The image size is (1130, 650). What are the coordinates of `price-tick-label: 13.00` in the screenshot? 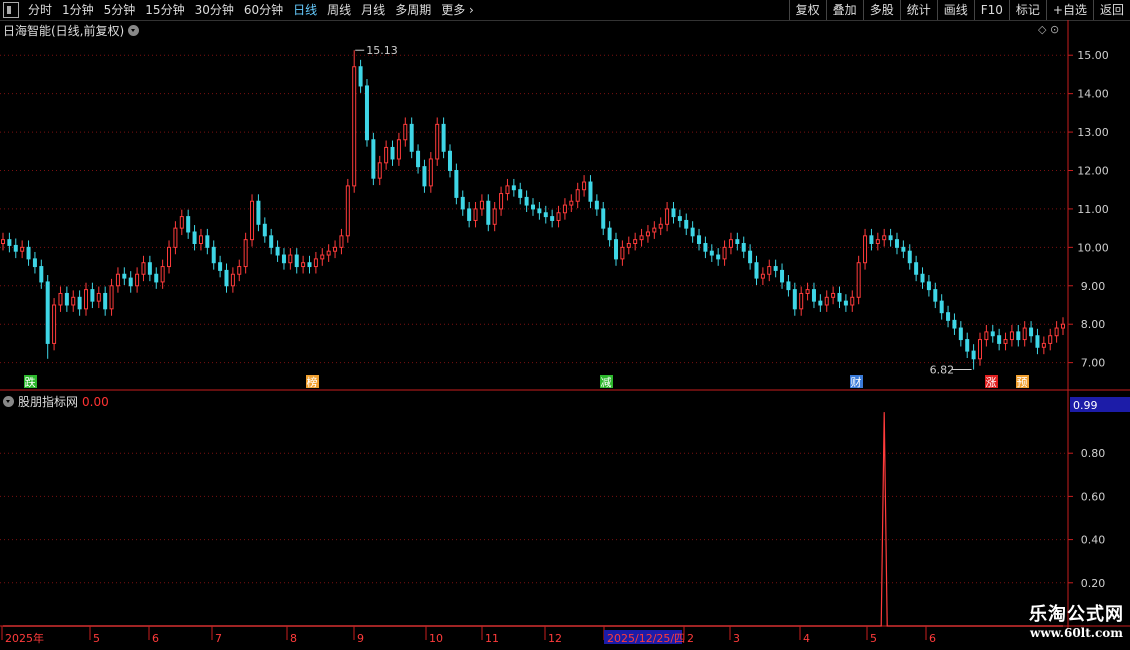 It's located at (1093, 132).